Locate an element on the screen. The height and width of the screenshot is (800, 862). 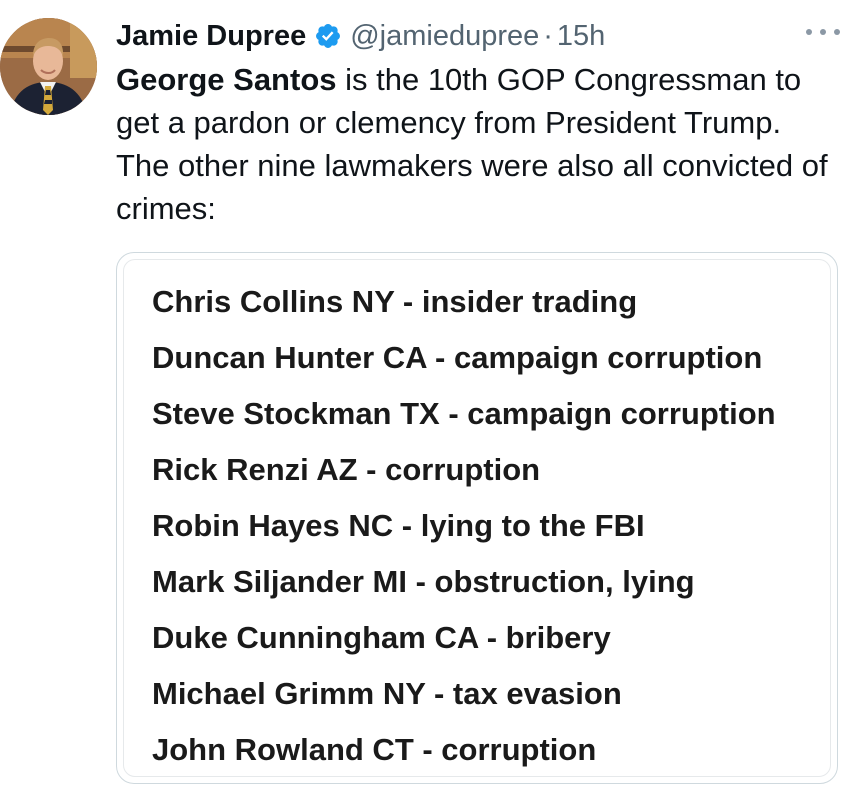
verified-badge-icon is located at coordinates (328, 36).